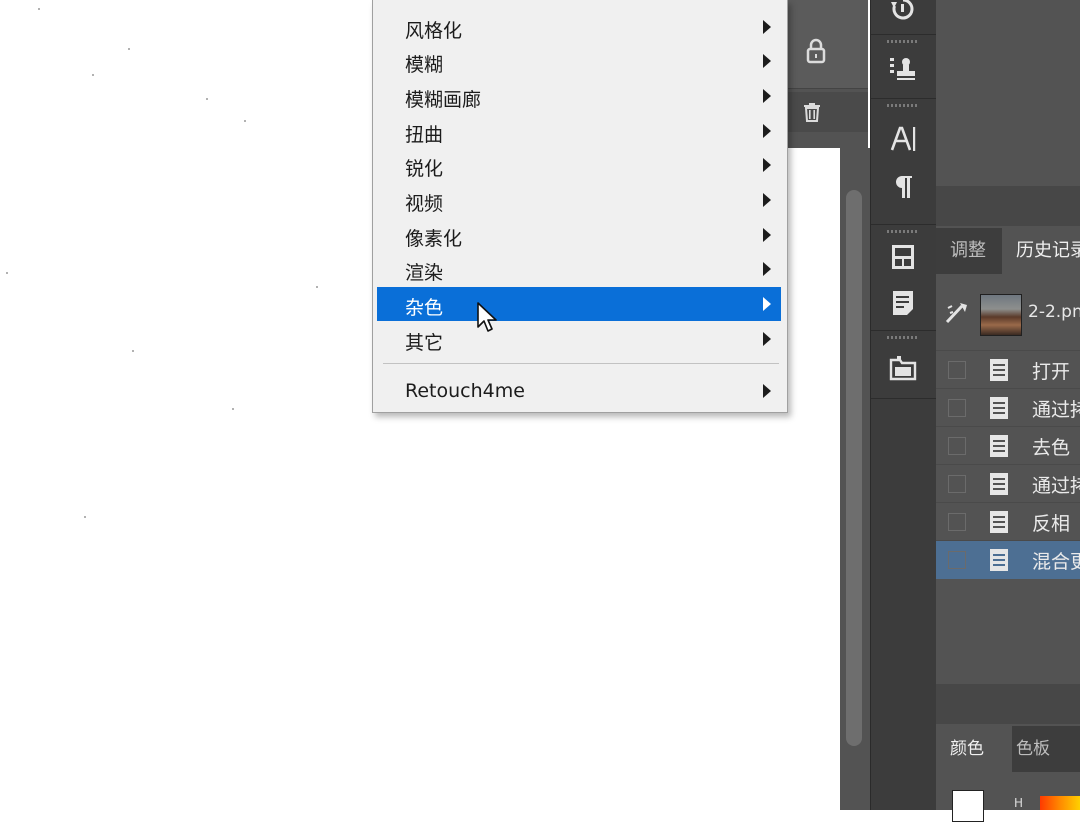 The image size is (1080, 822). I want to click on menu-item-label: 模糊画廊, so click(443, 100).